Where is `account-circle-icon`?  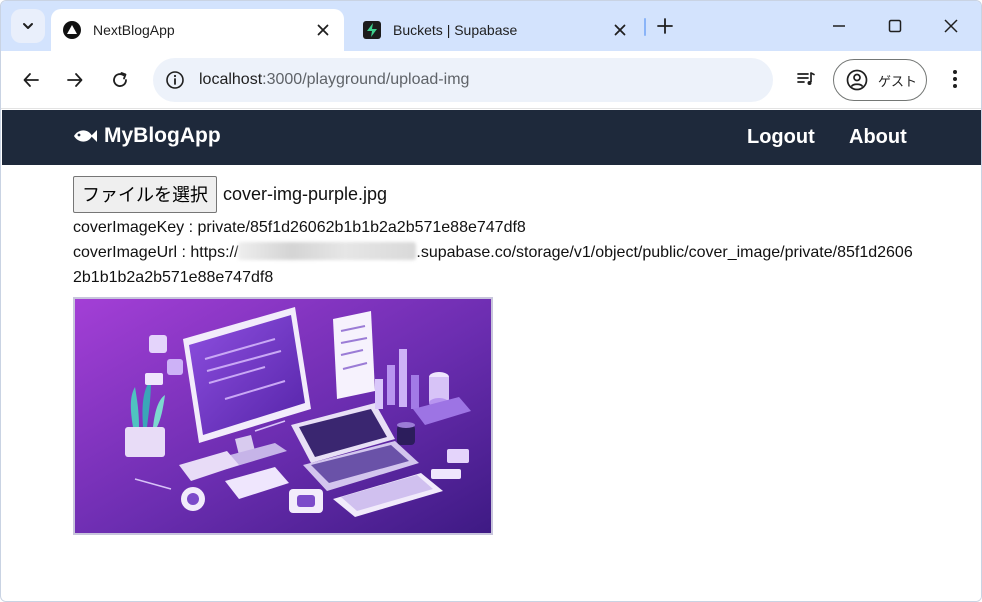
account-circle-icon is located at coordinates (857, 80).